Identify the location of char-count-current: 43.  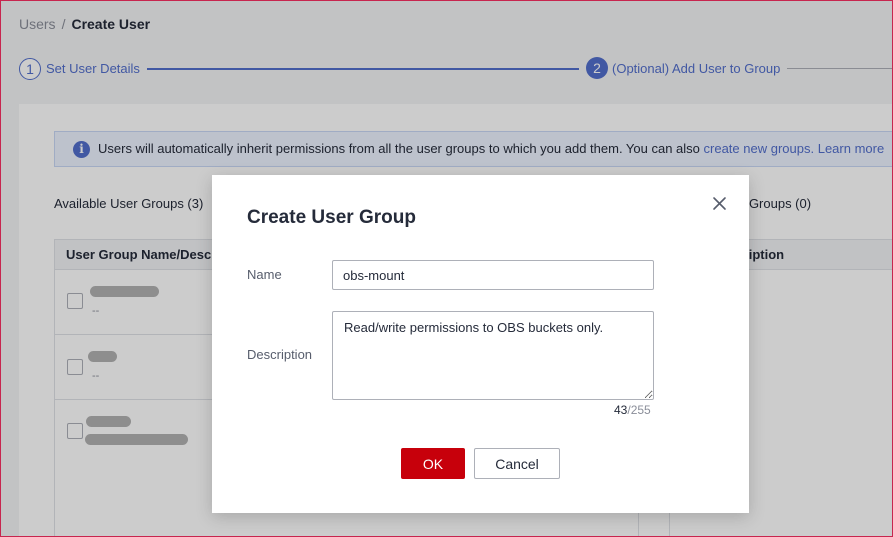
(621, 410).